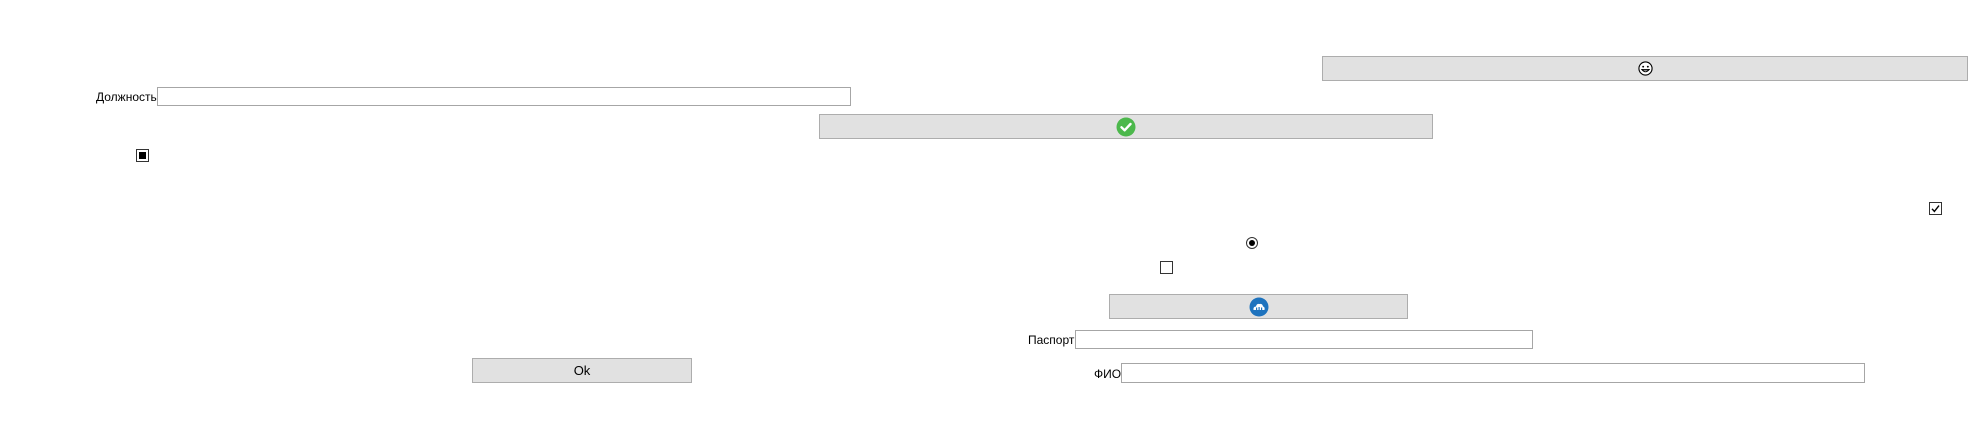 The image size is (1968, 438). What do you see at coordinates (504, 96) in the screenshot?
I see `position-field` at bounding box center [504, 96].